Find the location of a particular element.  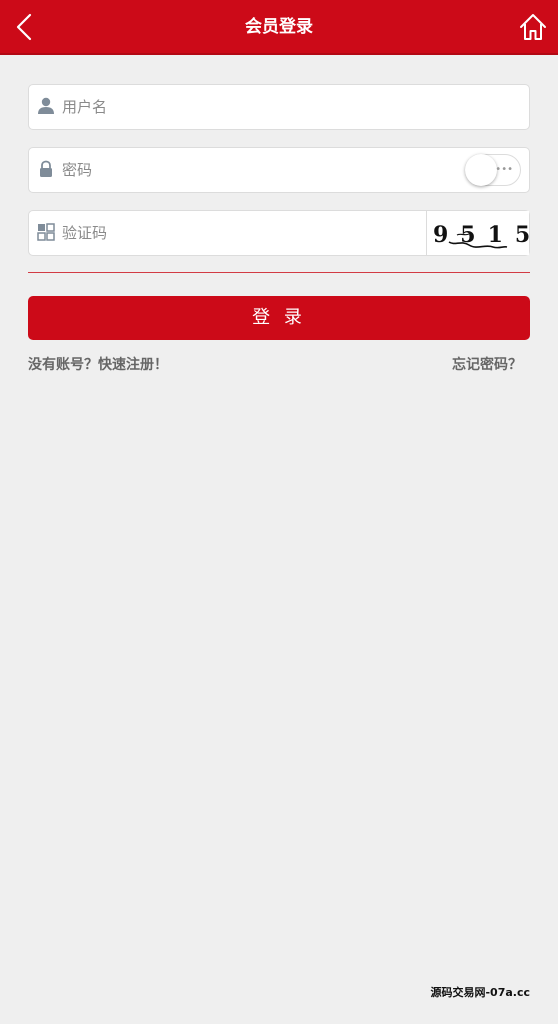

user-icon is located at coordinates (46, 105).